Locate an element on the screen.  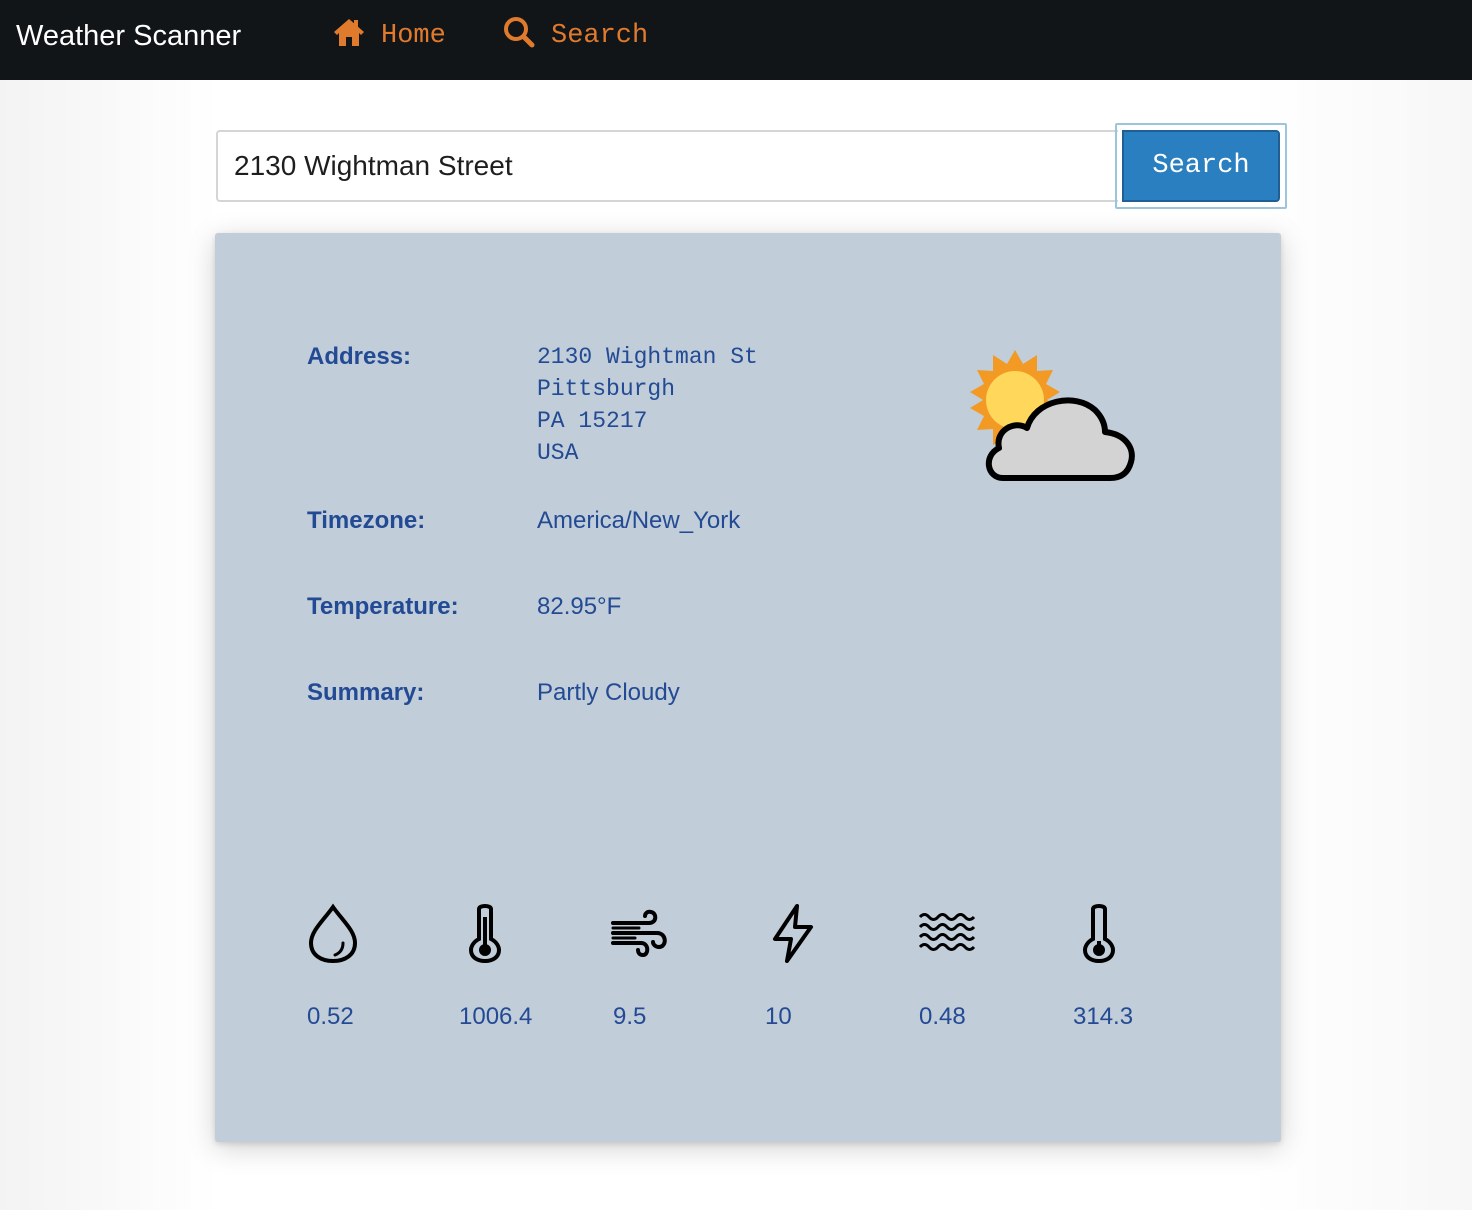
address-label: Address: is located at coordinates (359, 356).